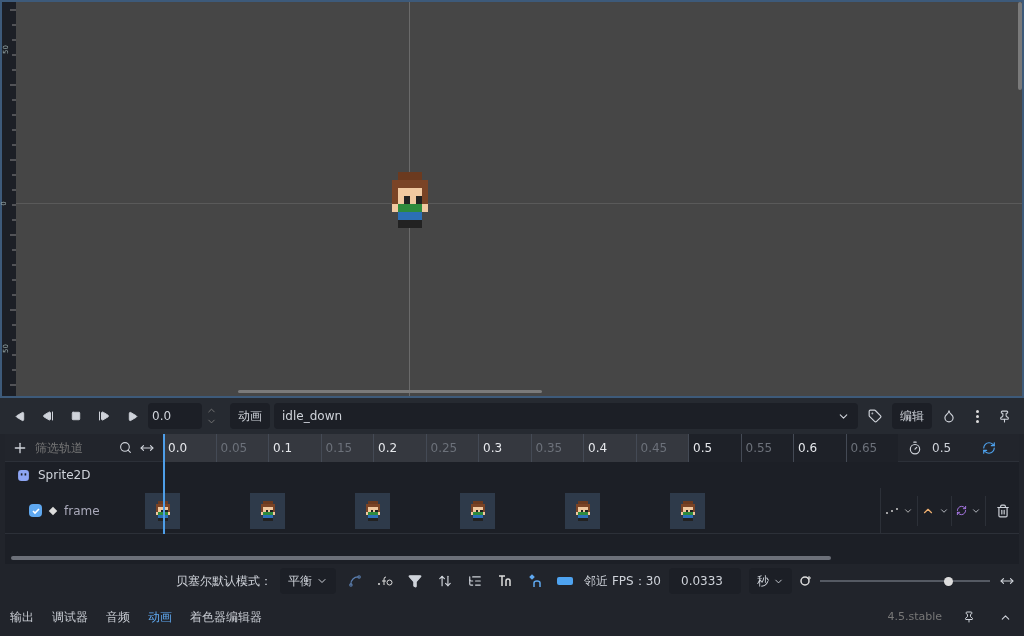 This screenshot has width=1024, height=636. What do you see at coordinates (989, 447) in the screenshot?
I see `loop-icon` at bounding box center [989, 447].